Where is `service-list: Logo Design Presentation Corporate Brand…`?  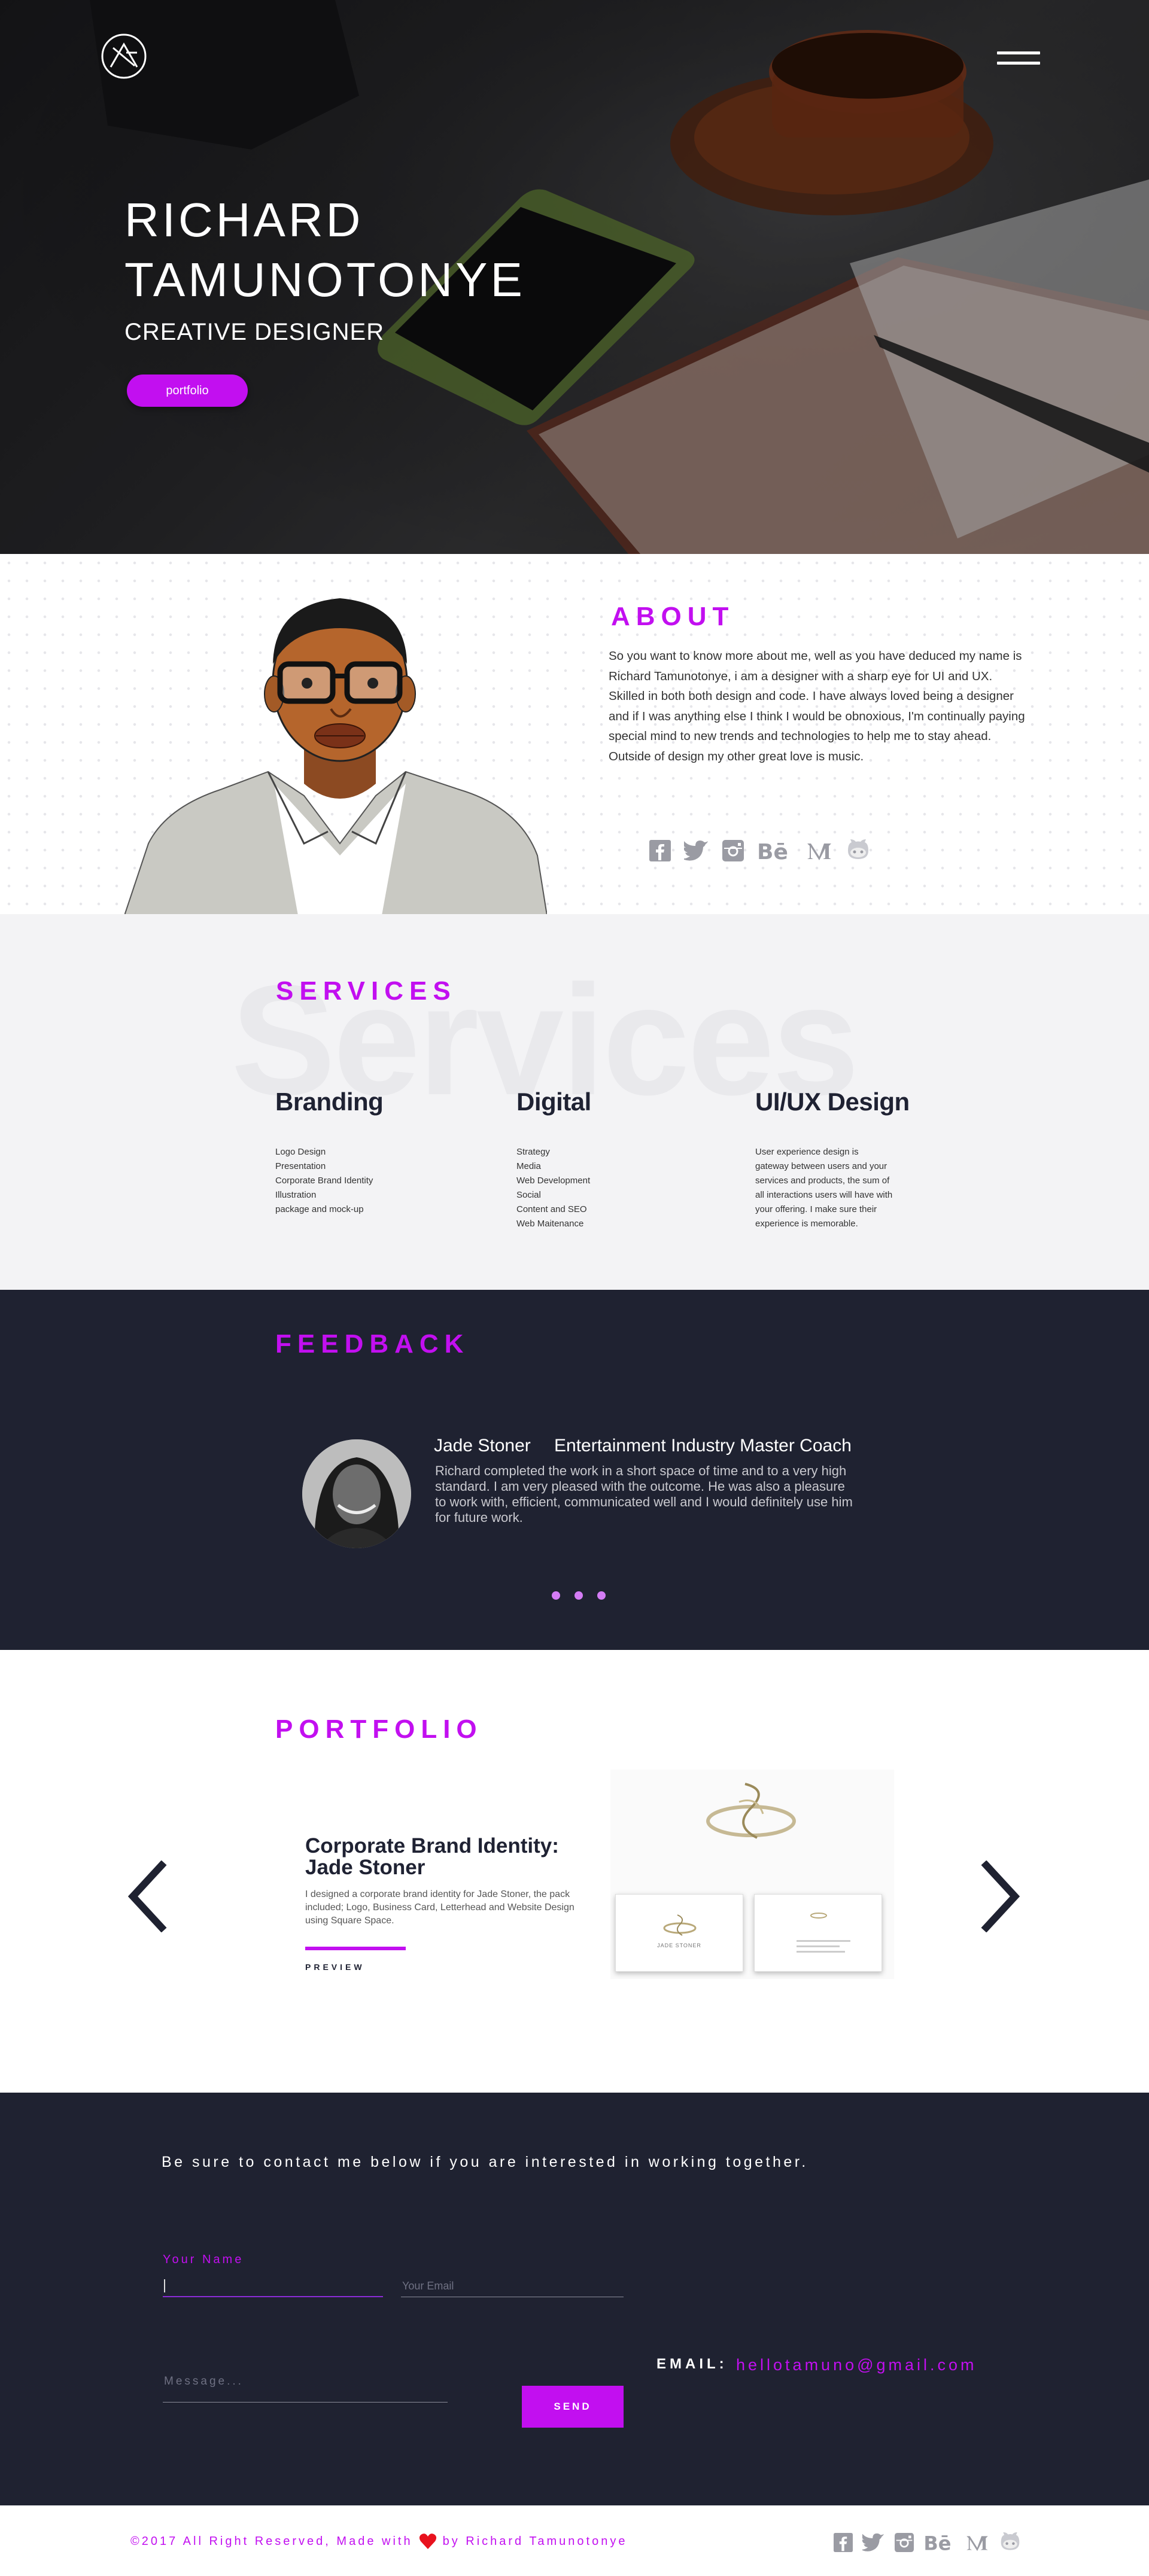 service-list: Logo Design Presentation Corporate Brand… is located at coordinates (329, 1181).